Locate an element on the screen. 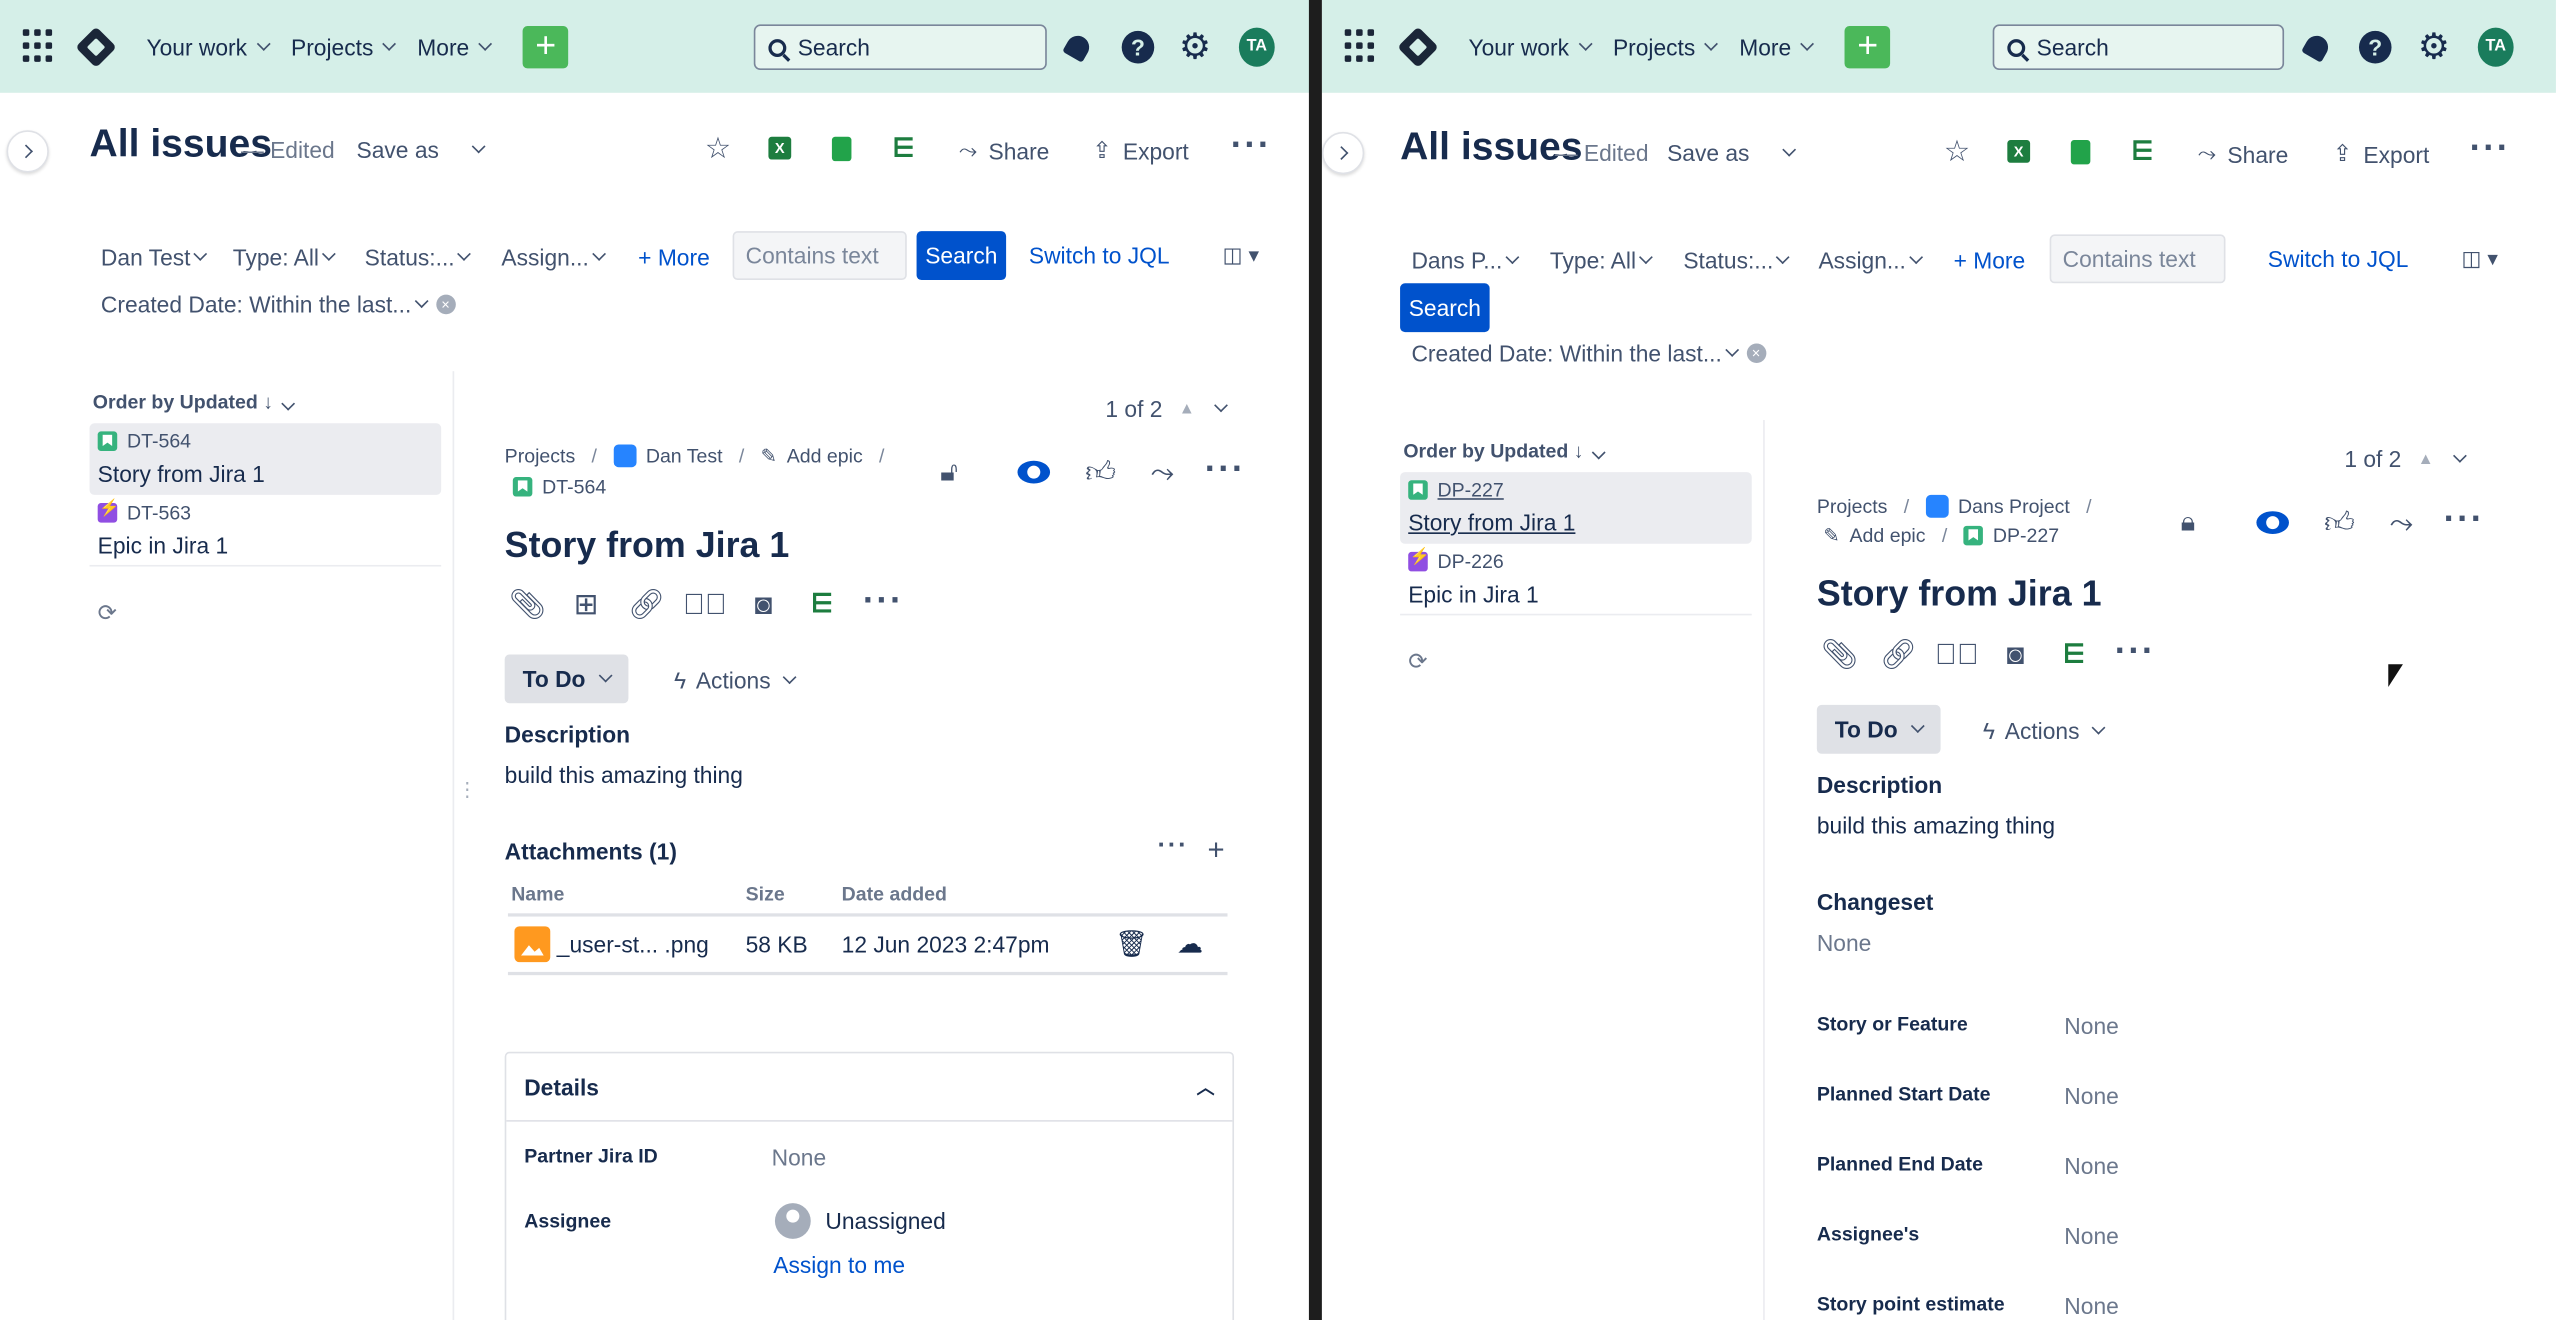 The image size is (2556, 1320). view-toggle-icon: ◫ ▾ is located at coordinates (1241, 256).